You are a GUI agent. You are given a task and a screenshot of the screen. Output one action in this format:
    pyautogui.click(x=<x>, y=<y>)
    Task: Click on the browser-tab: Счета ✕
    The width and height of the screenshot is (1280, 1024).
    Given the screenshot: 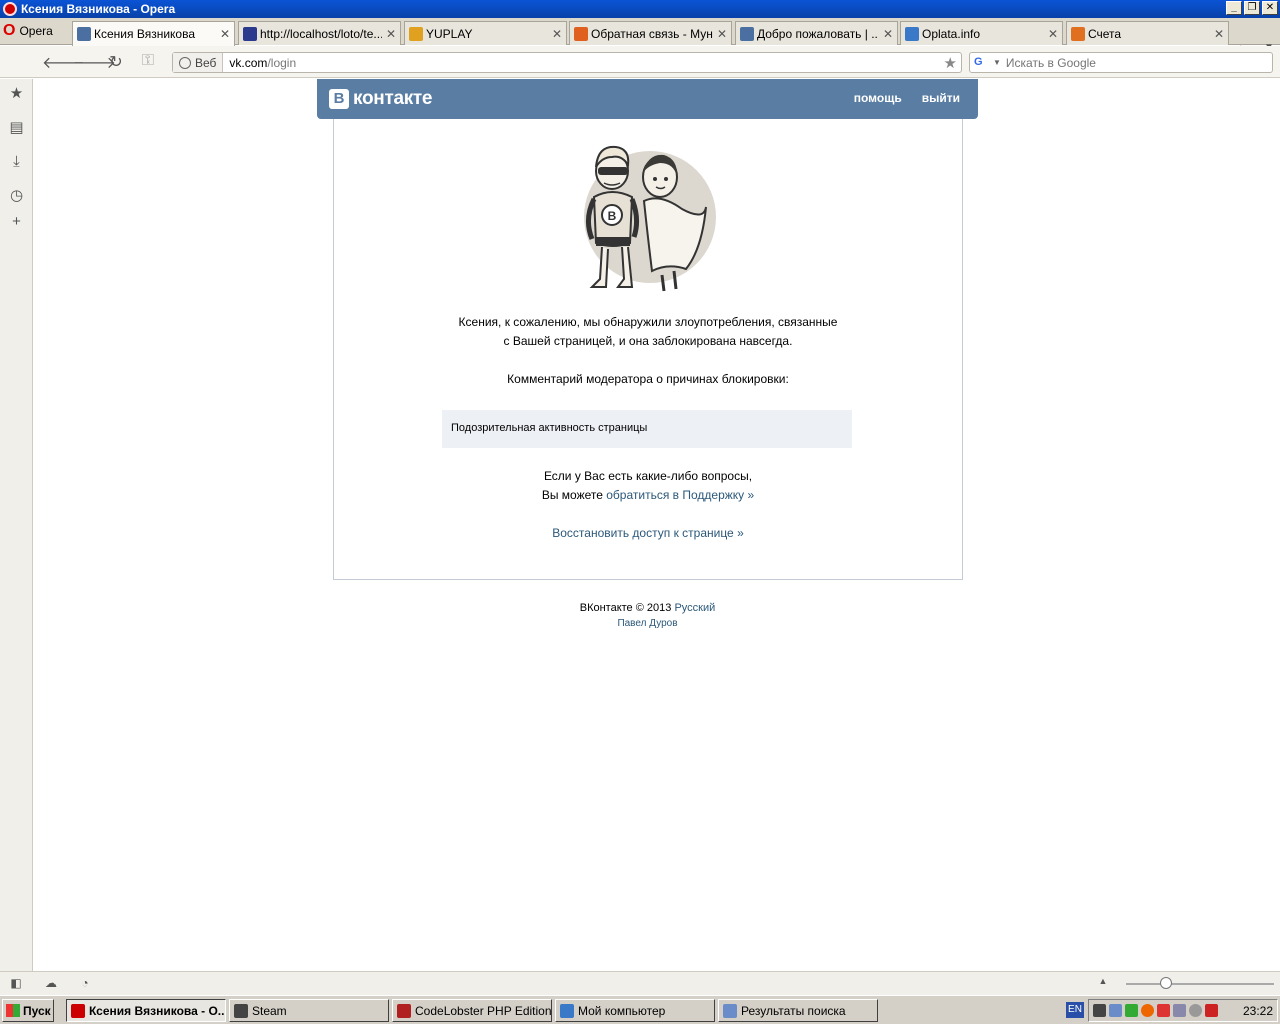 What is the action you would take?
    pyautogui.click(x=1147, y=33)
    